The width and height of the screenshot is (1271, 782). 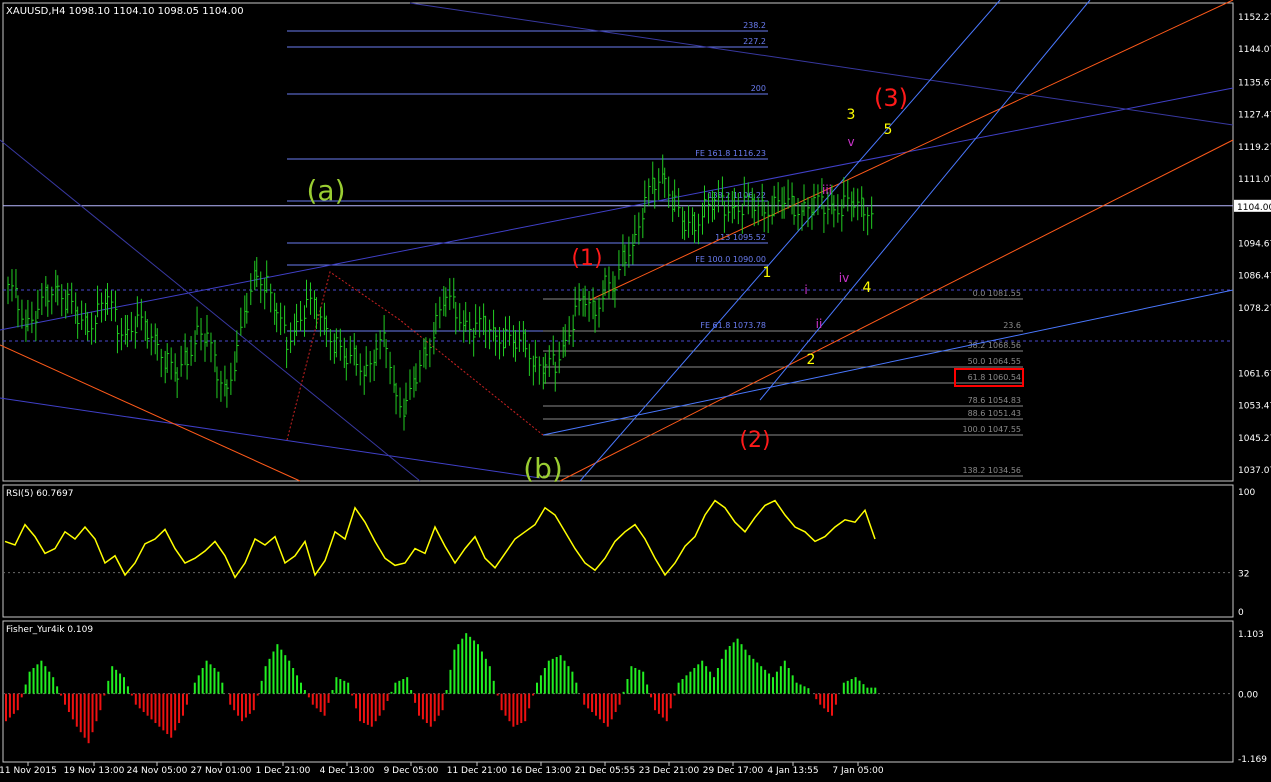 What do you see at coordinates (669, 771) in the screenshot?
I see `time-axis-label: 23 Dec 21:00` at bounding box center [669, 771].